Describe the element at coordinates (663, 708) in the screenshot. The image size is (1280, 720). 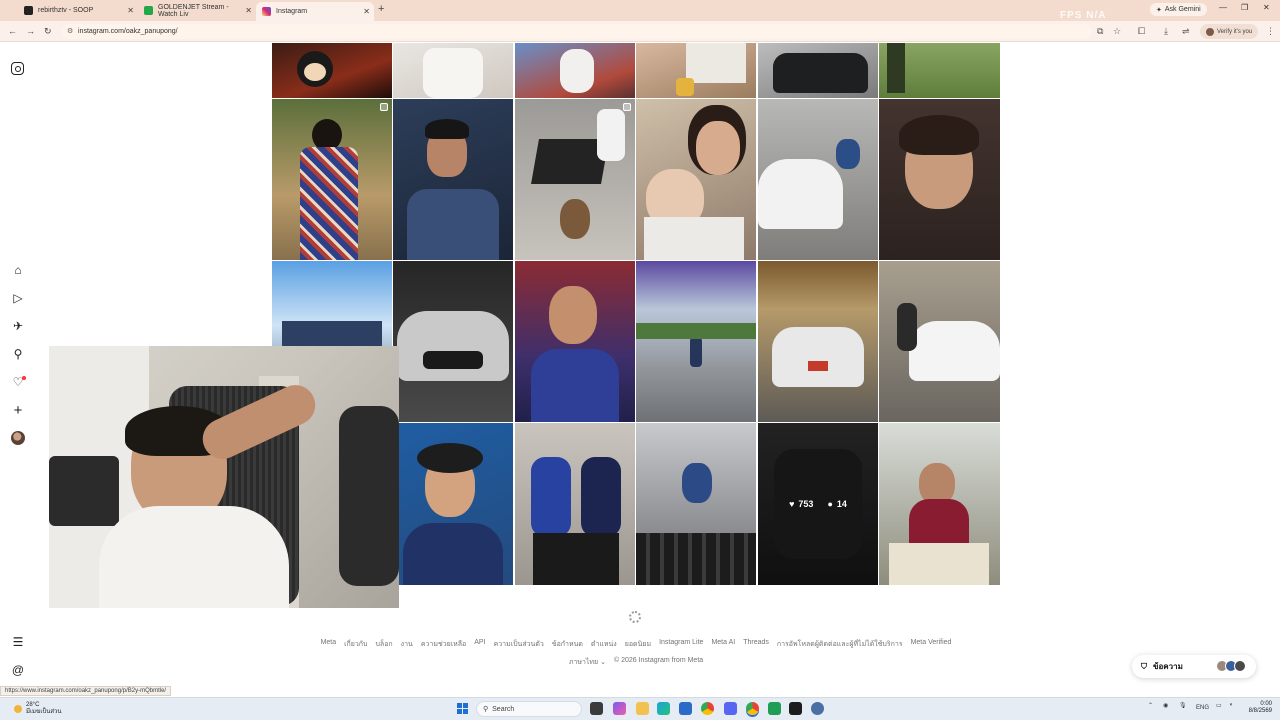
I see `edge-icon` at that location.